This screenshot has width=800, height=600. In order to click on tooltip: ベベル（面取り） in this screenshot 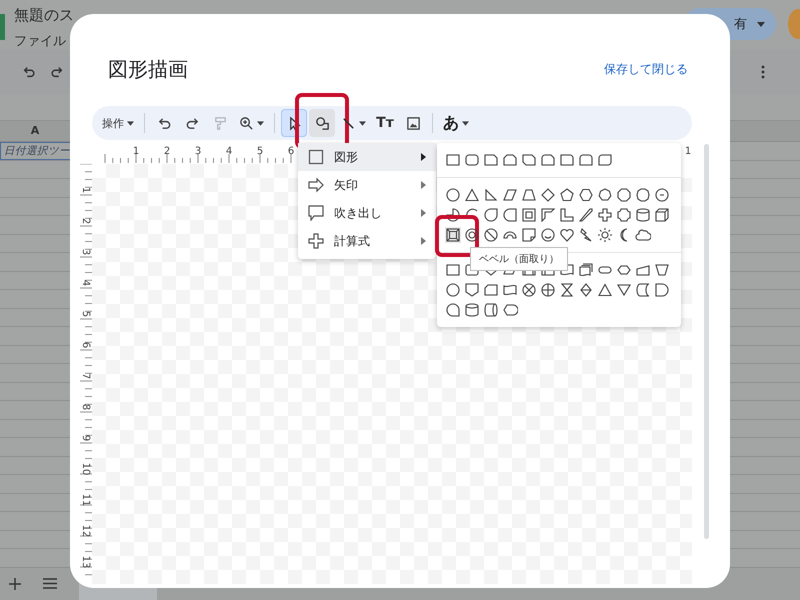, I will do `click(519, 259)`.